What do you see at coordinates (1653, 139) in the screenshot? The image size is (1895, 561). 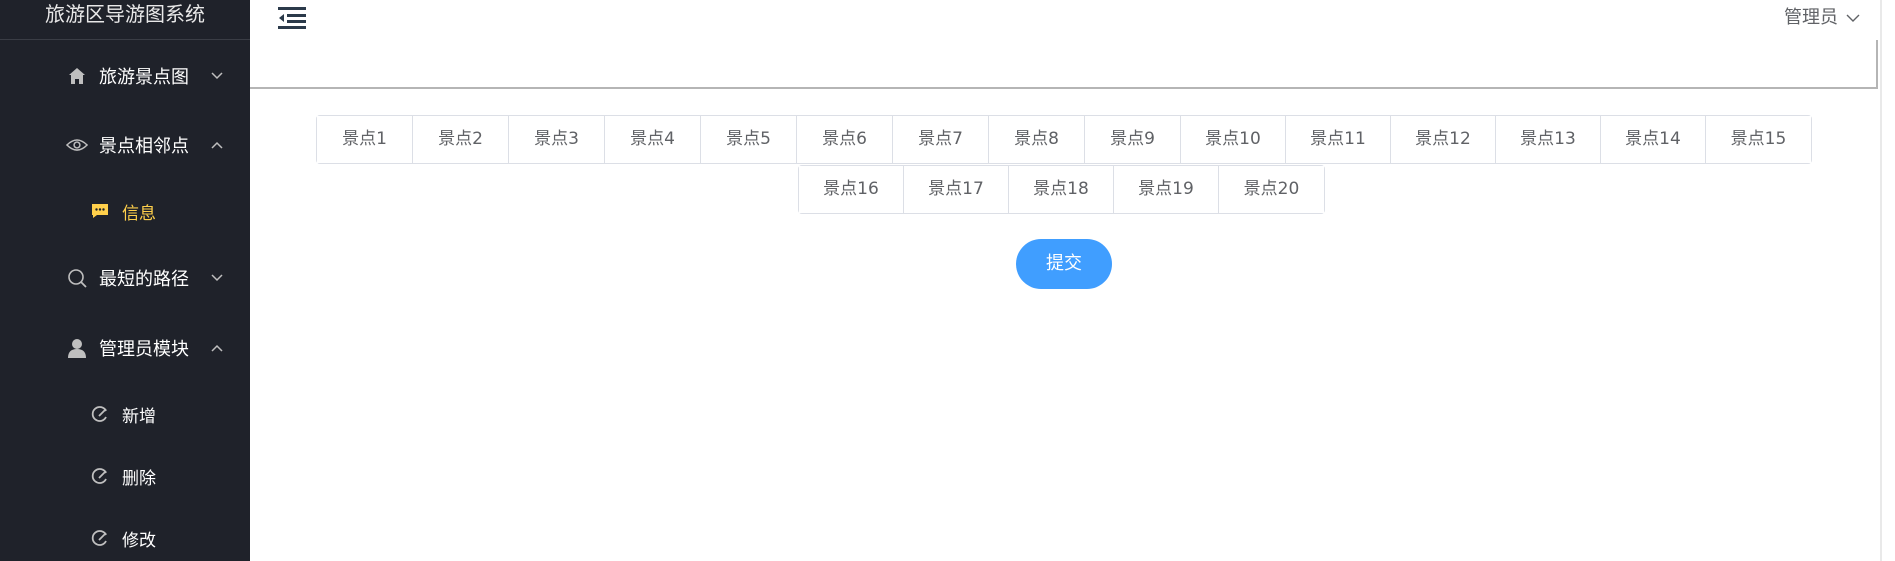 I see `spot-button-14: 景点14` at bounding box center [1653, 139].